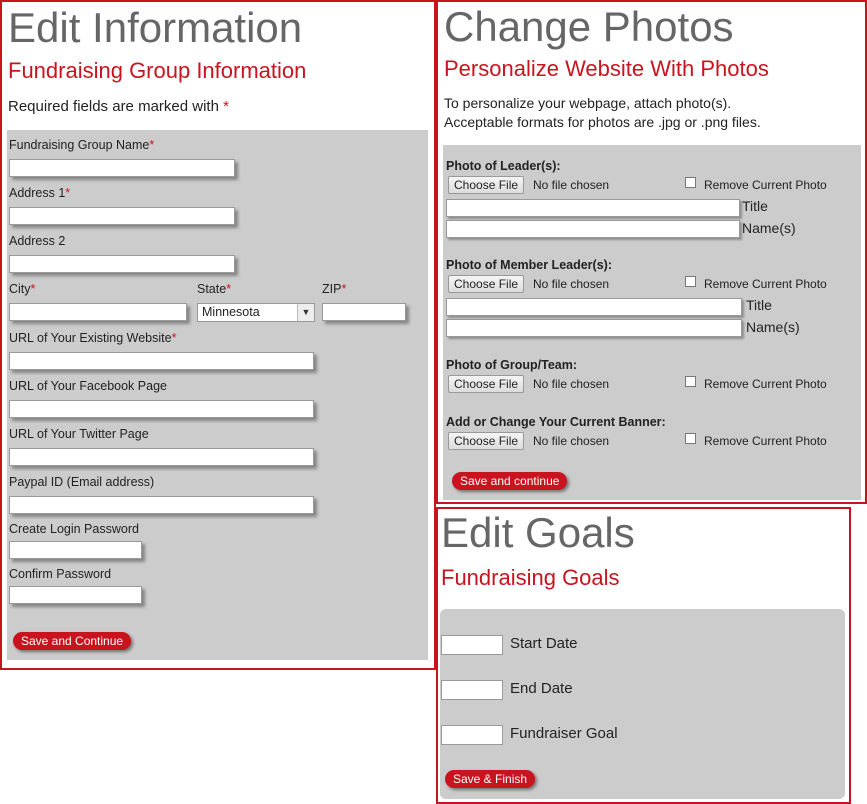  Describe the element at coordinates (74, 529) in the screenshot. I see `password-label: Create Login Password` at that location.